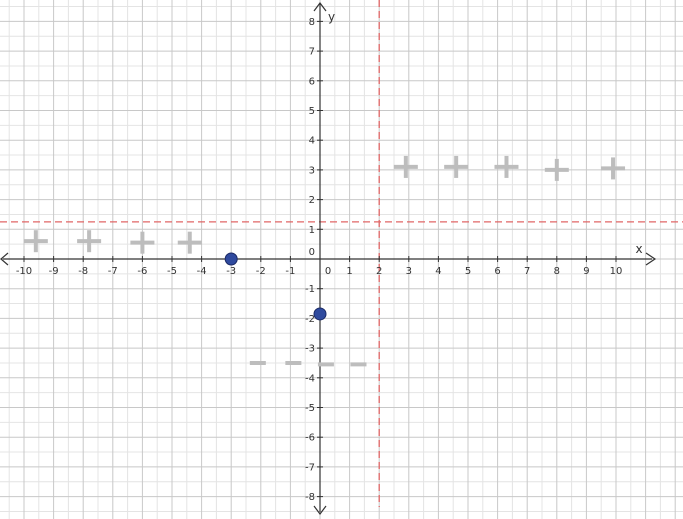 Image resolution: width=683 pixels, height=519 pixels. I want to click on y-tick-label: 2, so click(312, 200).